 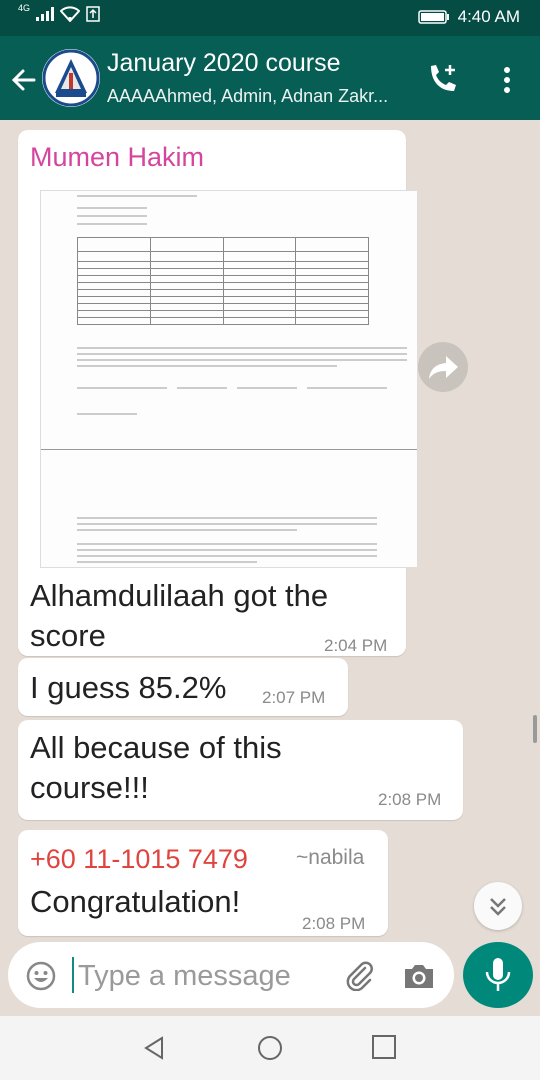 What do you see at coordinates (507, 80) in the screenshot?
I see `more-icon` at bounding box center [507, 80].